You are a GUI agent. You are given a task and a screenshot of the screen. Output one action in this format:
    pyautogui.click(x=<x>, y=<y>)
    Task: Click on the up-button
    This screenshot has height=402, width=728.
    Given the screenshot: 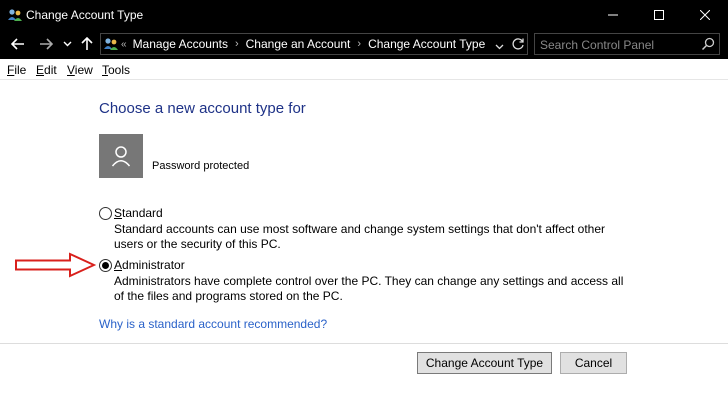 What is the action you would take?
    pyautogui.click(x=87, y=44)
    